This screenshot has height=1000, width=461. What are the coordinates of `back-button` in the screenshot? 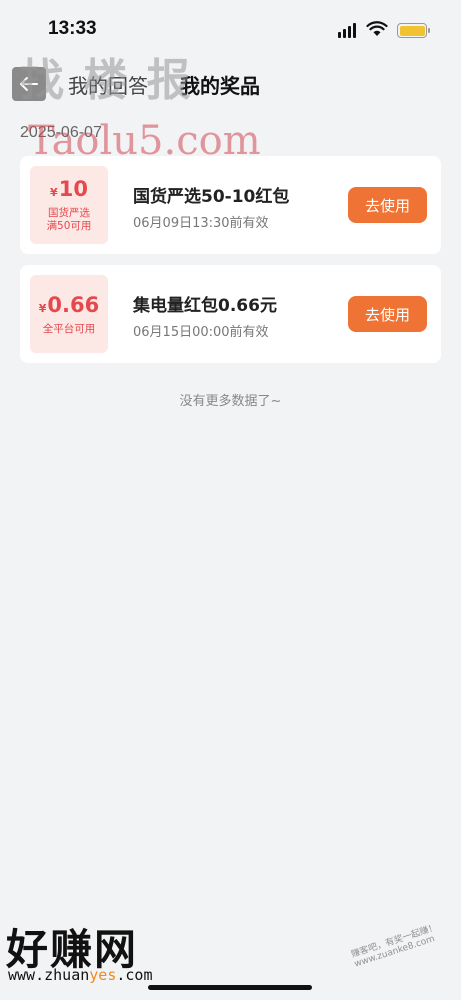 It's located at (29, 84).